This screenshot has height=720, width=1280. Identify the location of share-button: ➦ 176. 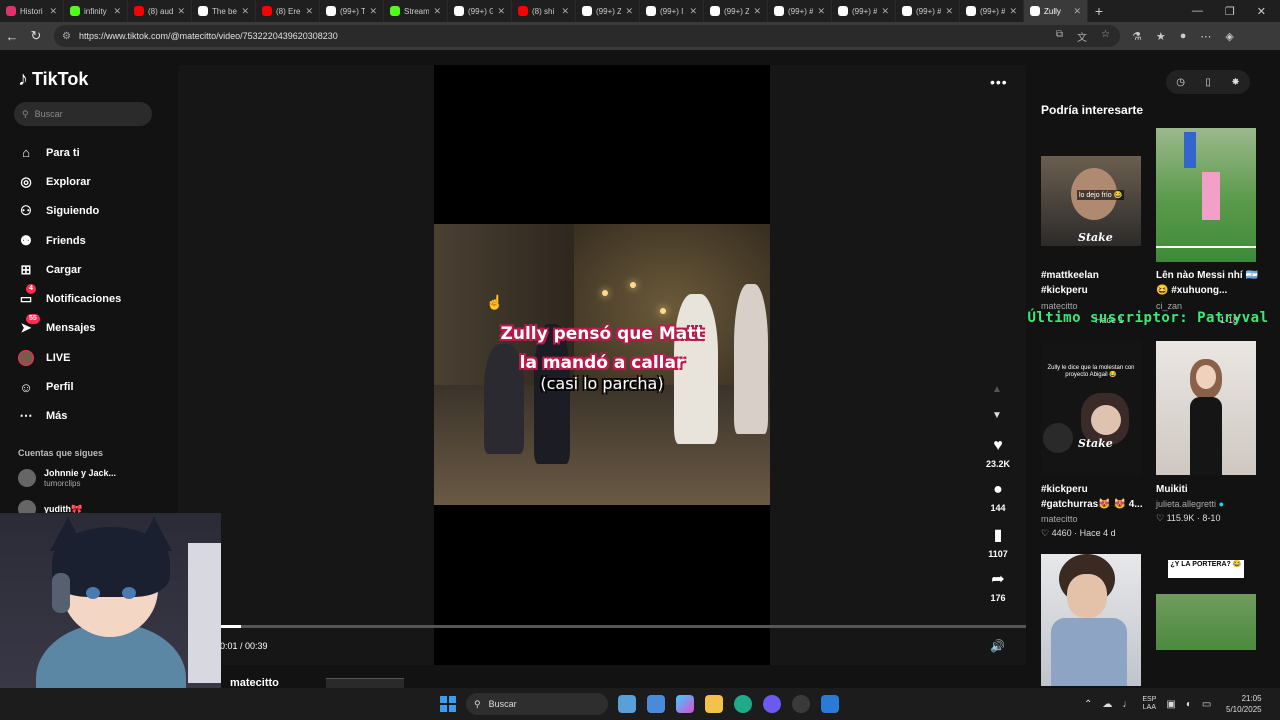
(998, 586).